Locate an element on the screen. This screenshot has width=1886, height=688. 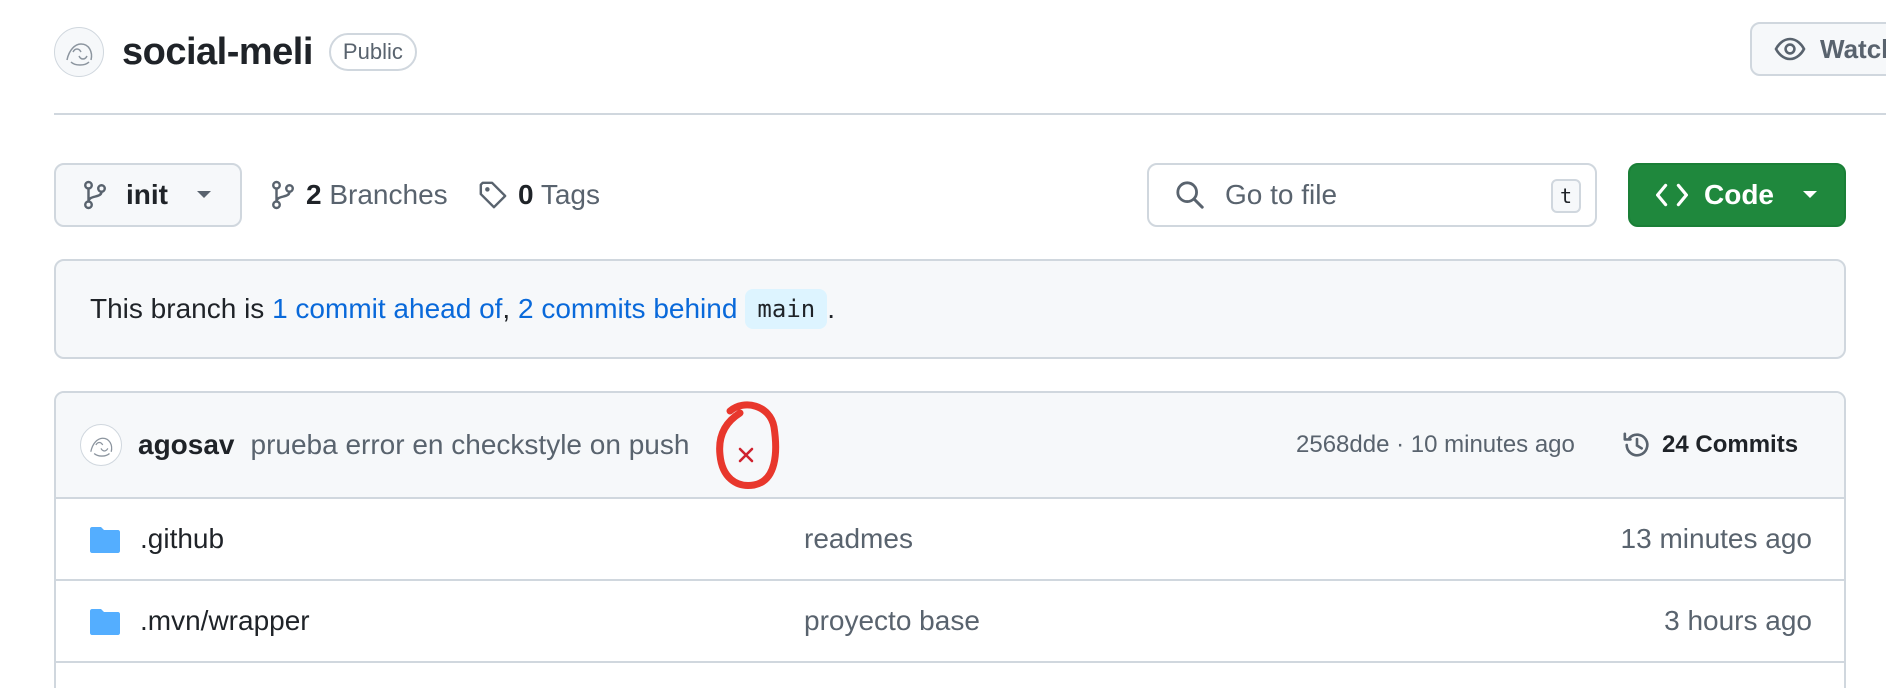
commit-author: agosav is located at coordinates (186, 445).